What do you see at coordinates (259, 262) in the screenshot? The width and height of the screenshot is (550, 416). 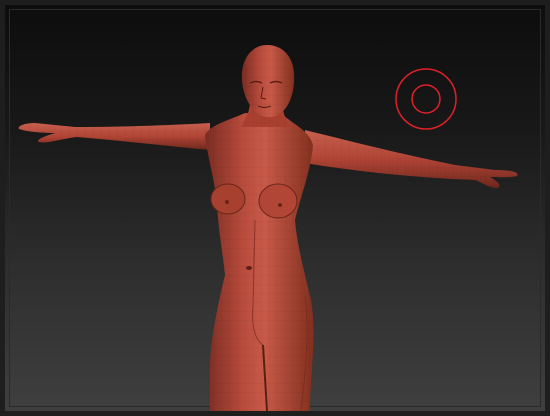 I see `torso` at bounding box center [259, 262].